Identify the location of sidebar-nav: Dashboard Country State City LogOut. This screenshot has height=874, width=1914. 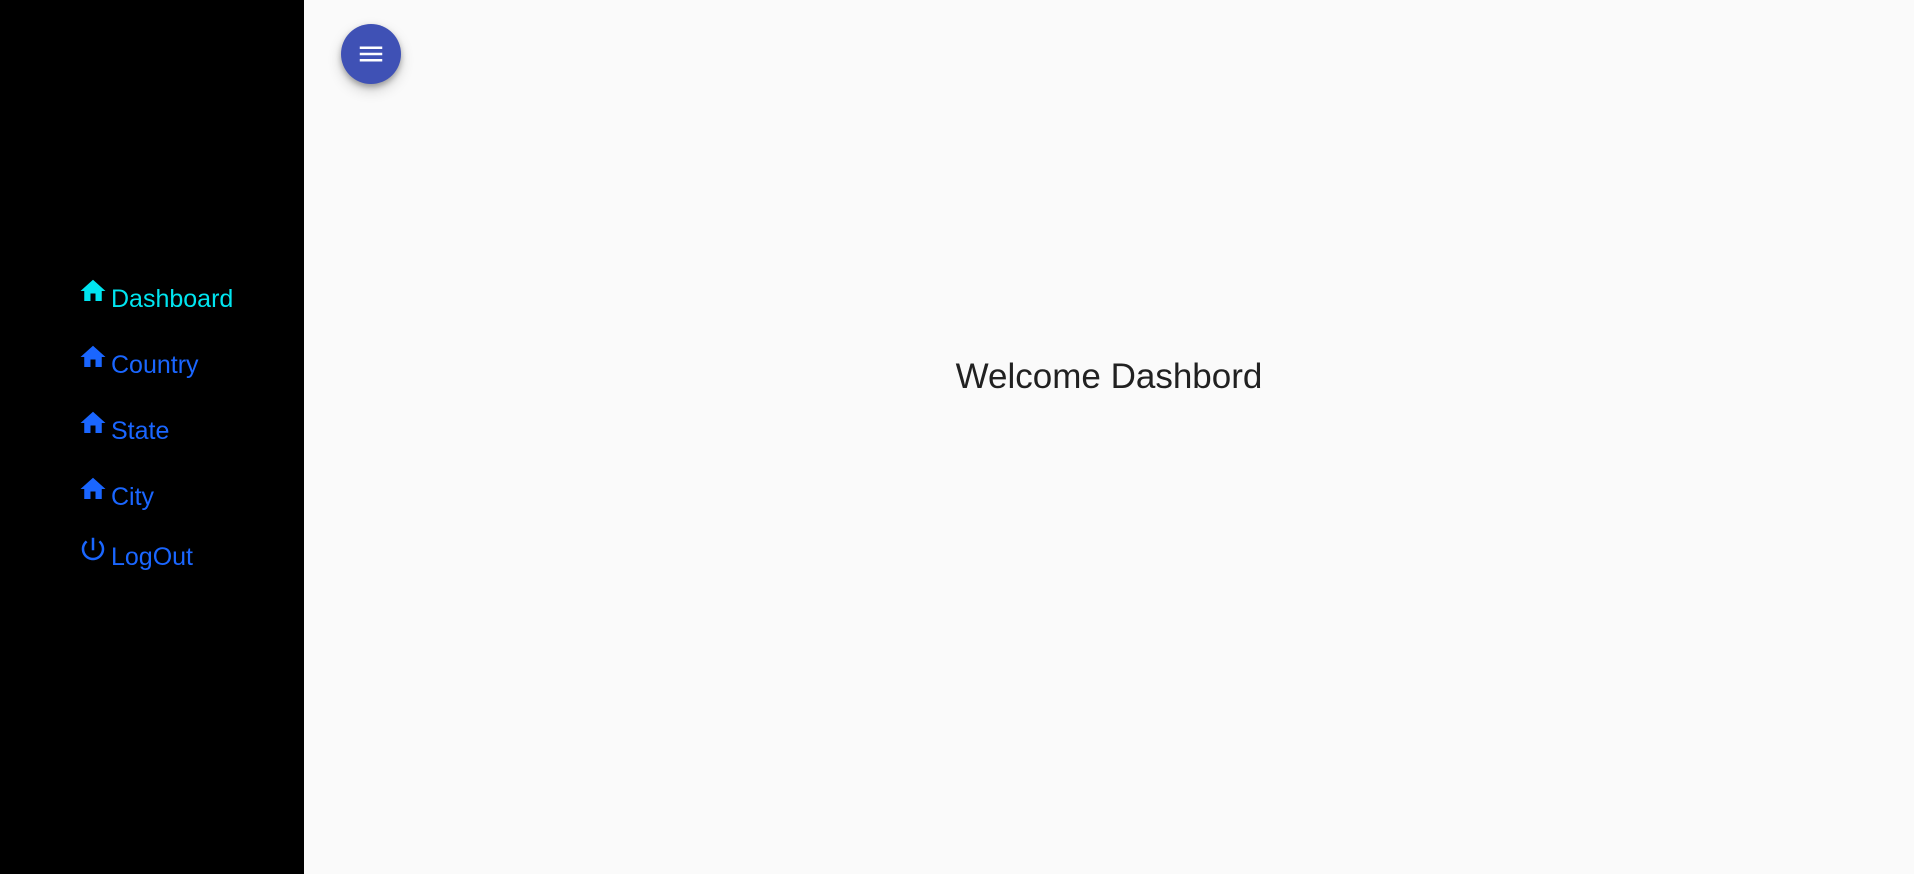
(155, 438).